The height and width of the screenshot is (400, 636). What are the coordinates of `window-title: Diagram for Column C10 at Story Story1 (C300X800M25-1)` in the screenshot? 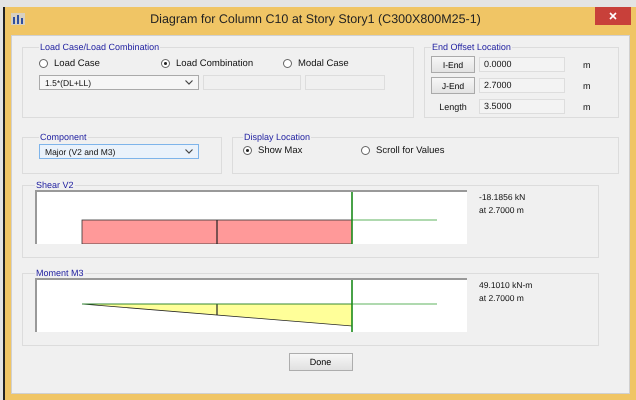 It's located at (315, 19).